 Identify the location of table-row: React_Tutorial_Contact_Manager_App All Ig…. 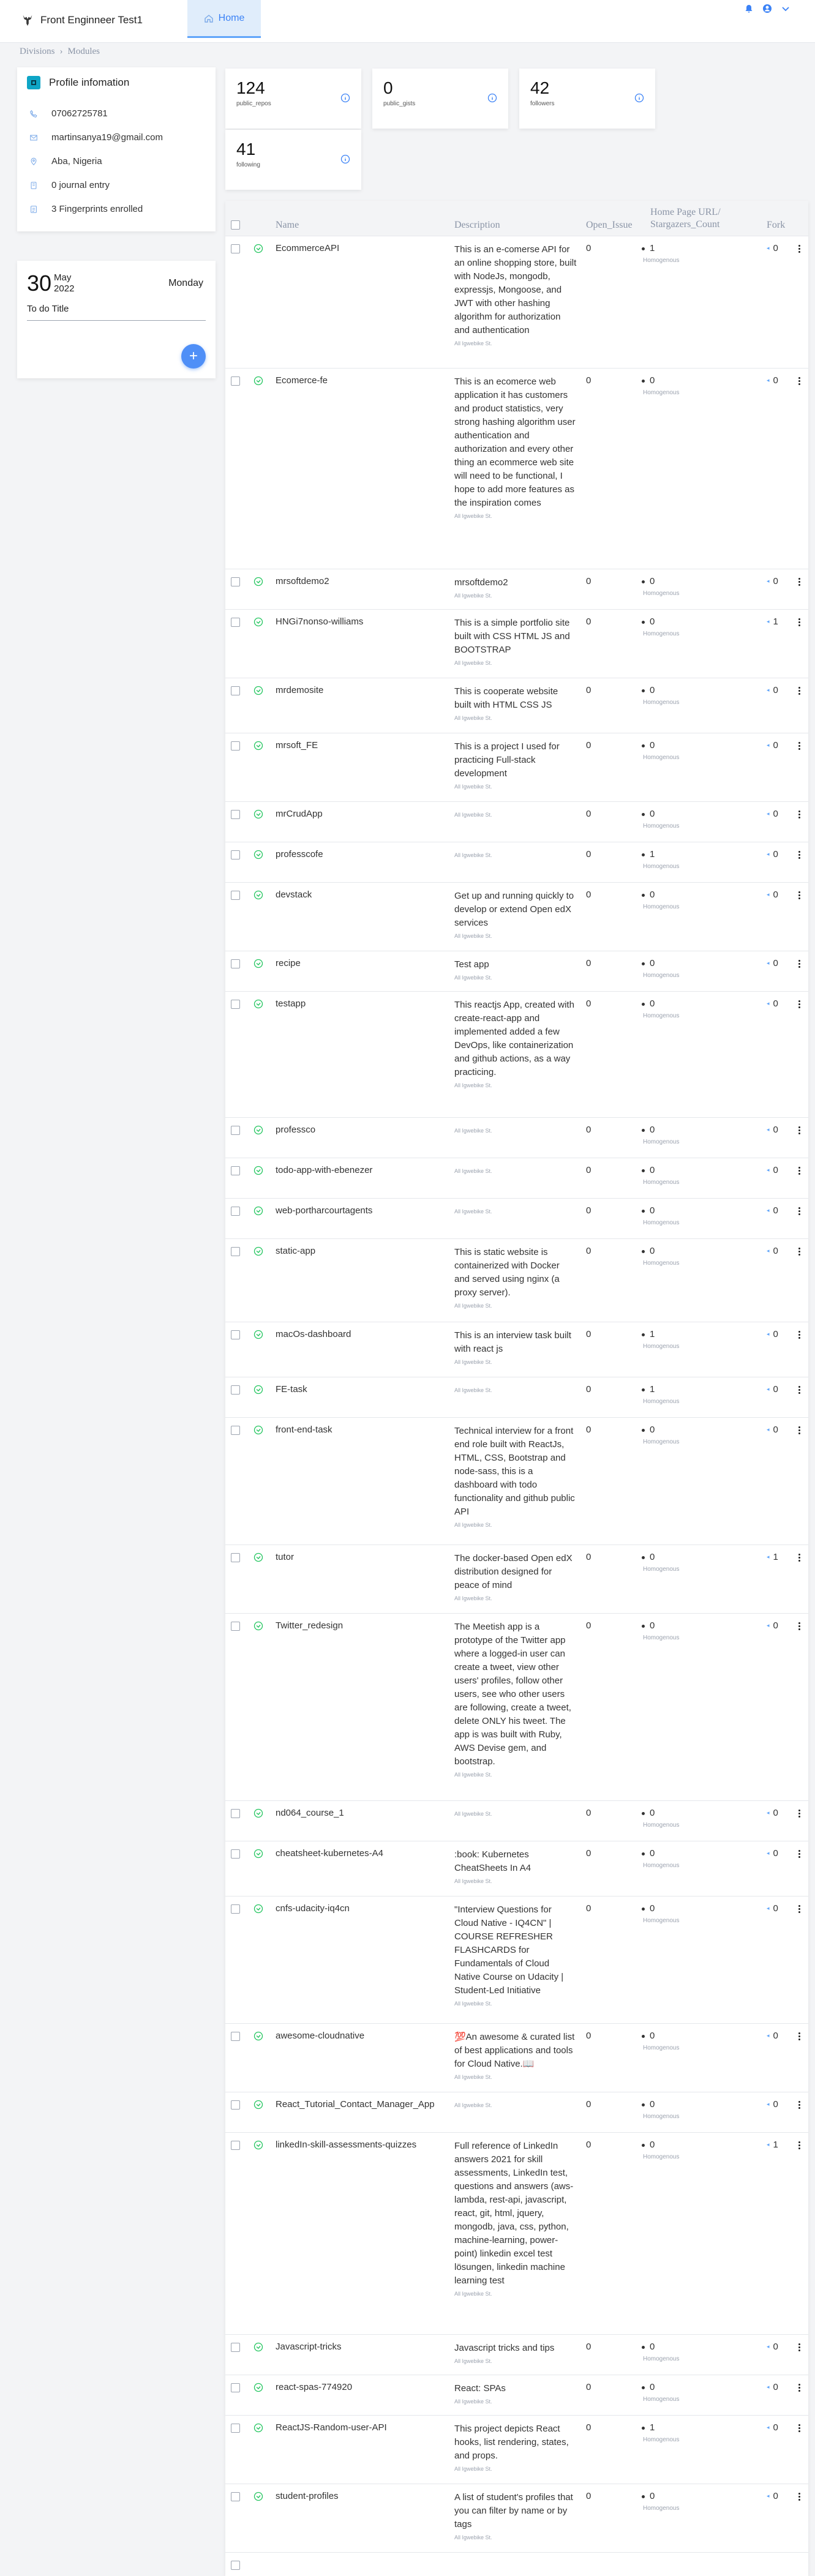
(516, 2112).